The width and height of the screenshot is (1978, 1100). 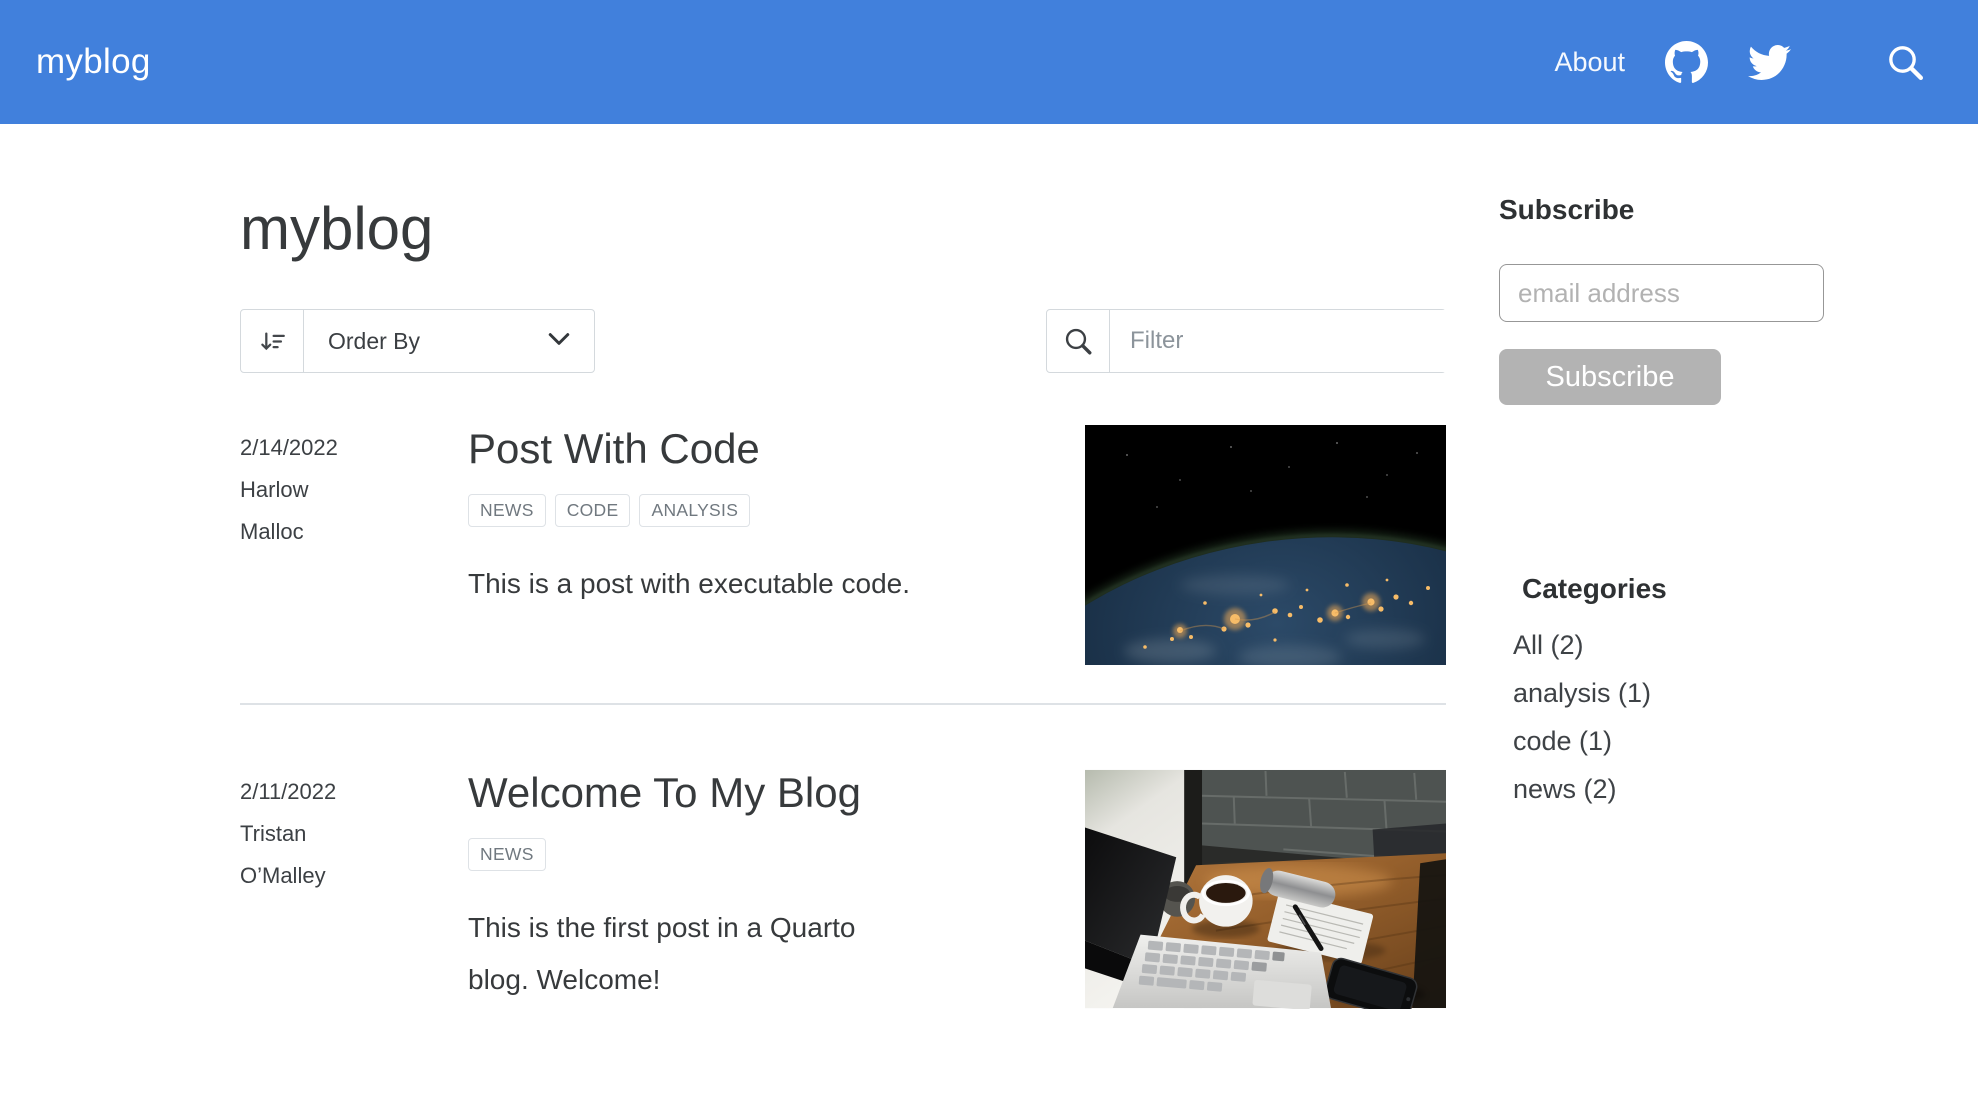 I want to click on post-date: 2/14/2022, so click(x=289, y=447).